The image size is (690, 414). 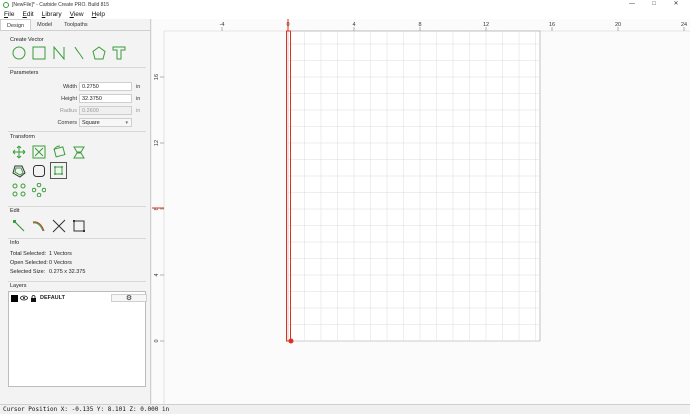 I want to click on menu-library: Library, so click(x=52, y=14).